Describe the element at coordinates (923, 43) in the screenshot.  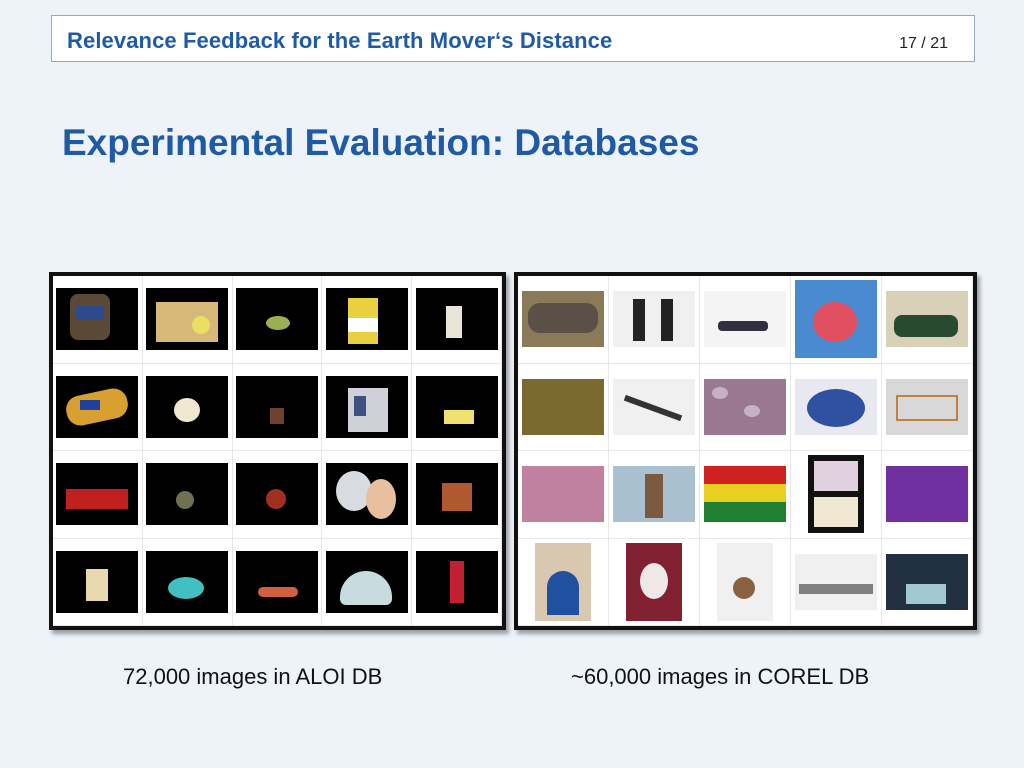
I see `page-number: 17 / 21` at that location.